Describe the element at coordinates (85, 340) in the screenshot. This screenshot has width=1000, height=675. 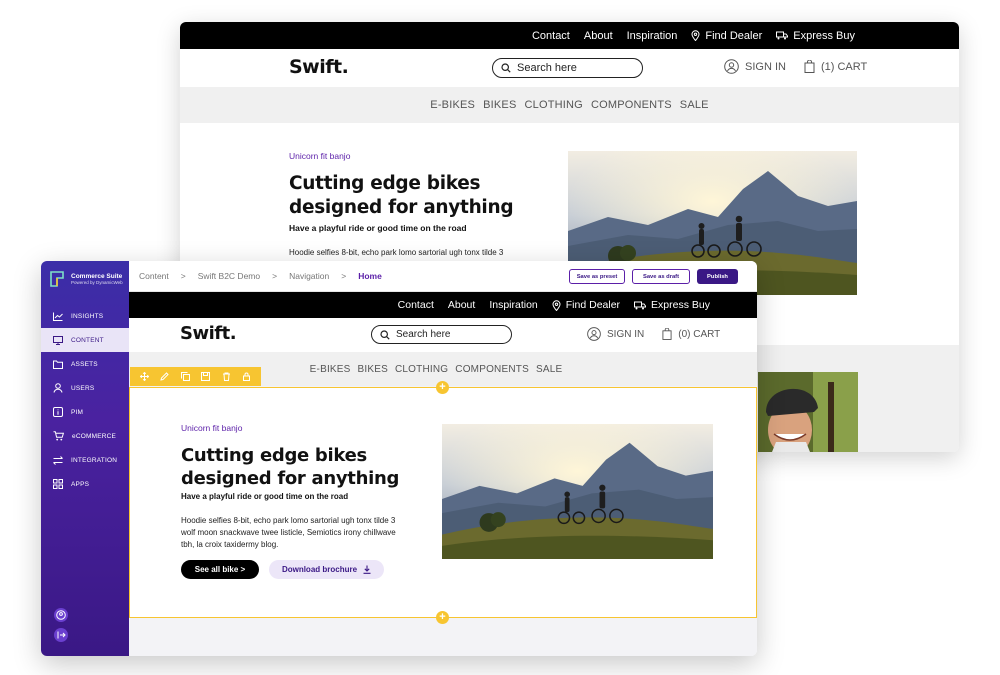
I see `nav-item-content: CONTENT` at that location.